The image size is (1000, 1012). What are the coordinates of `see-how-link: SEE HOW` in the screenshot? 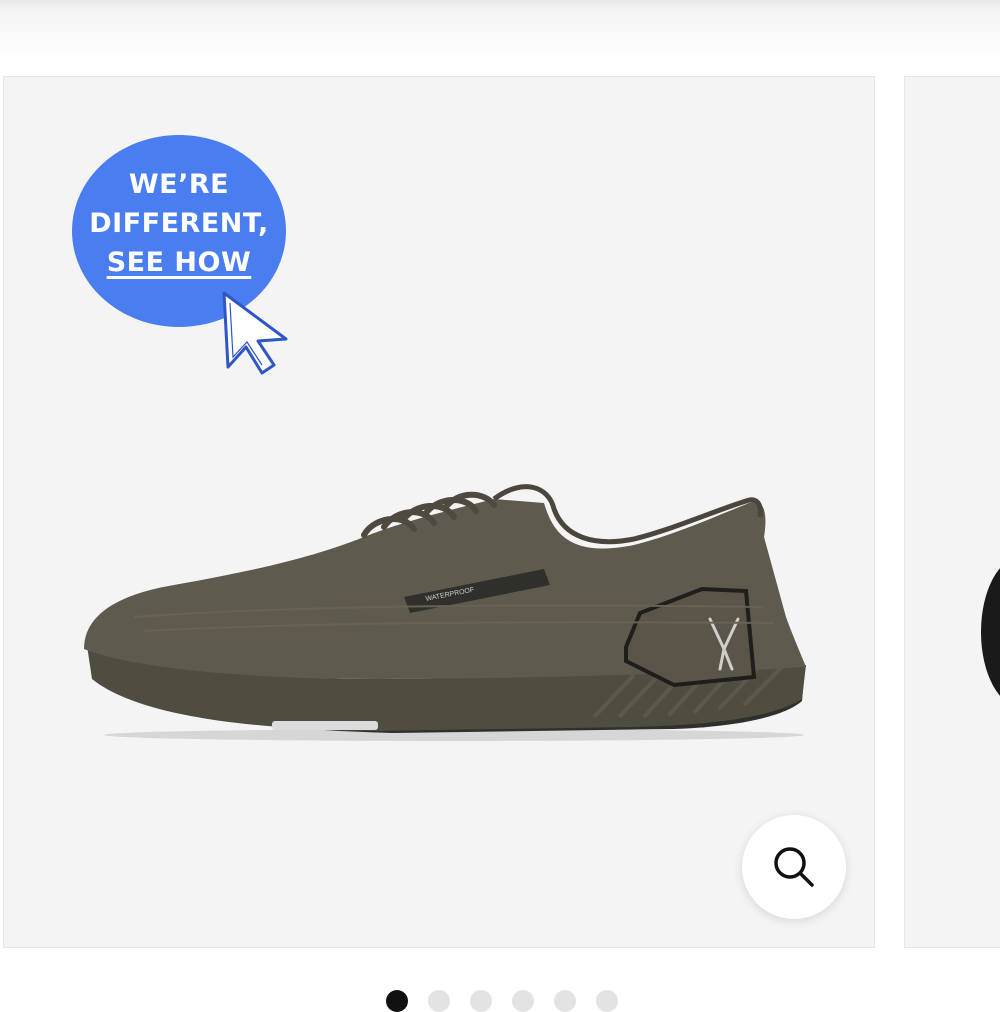 It's located at (179, 262).